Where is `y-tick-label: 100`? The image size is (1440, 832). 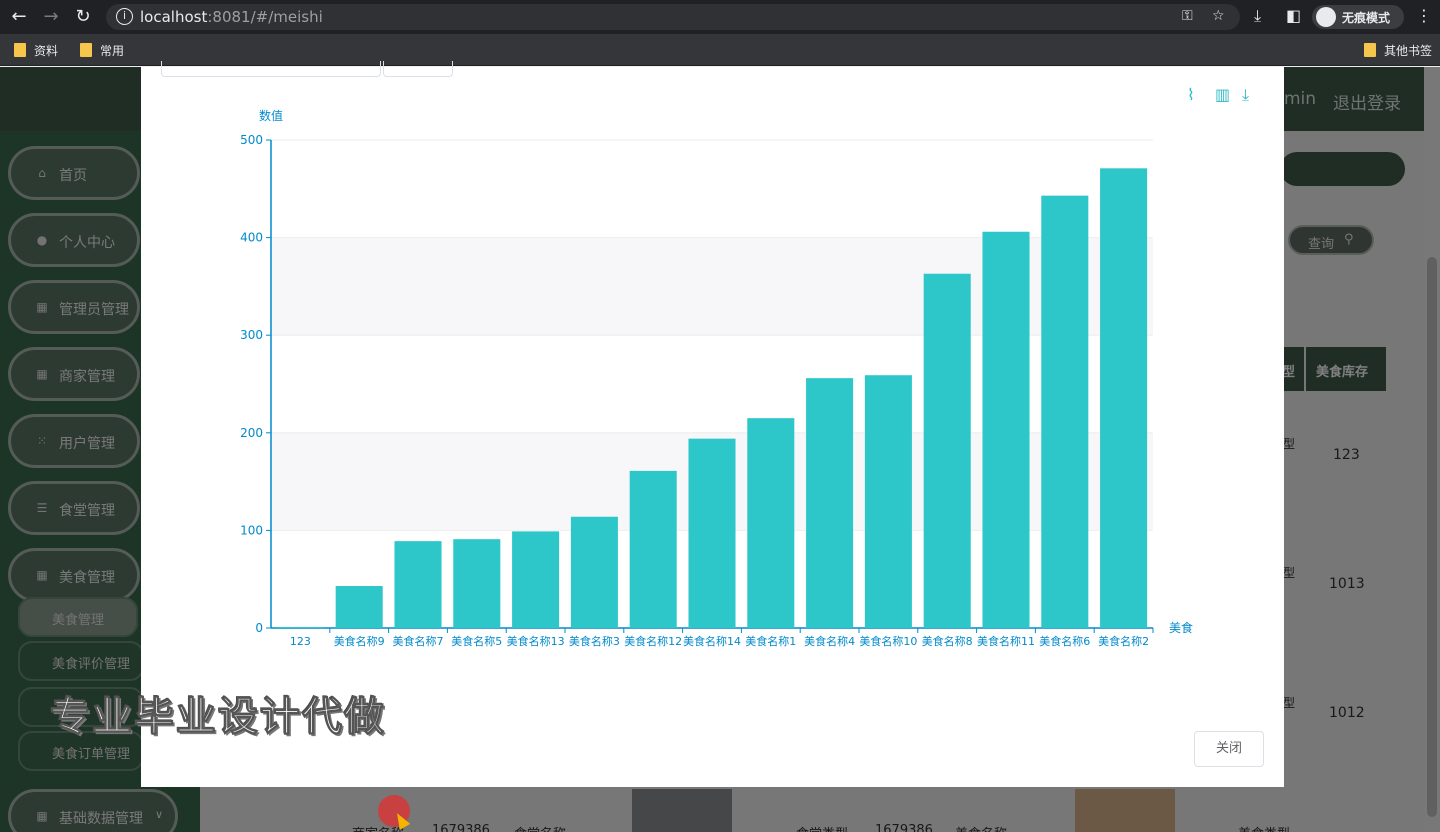 y-tick-label: 100 is located at coordinates (251, 530).